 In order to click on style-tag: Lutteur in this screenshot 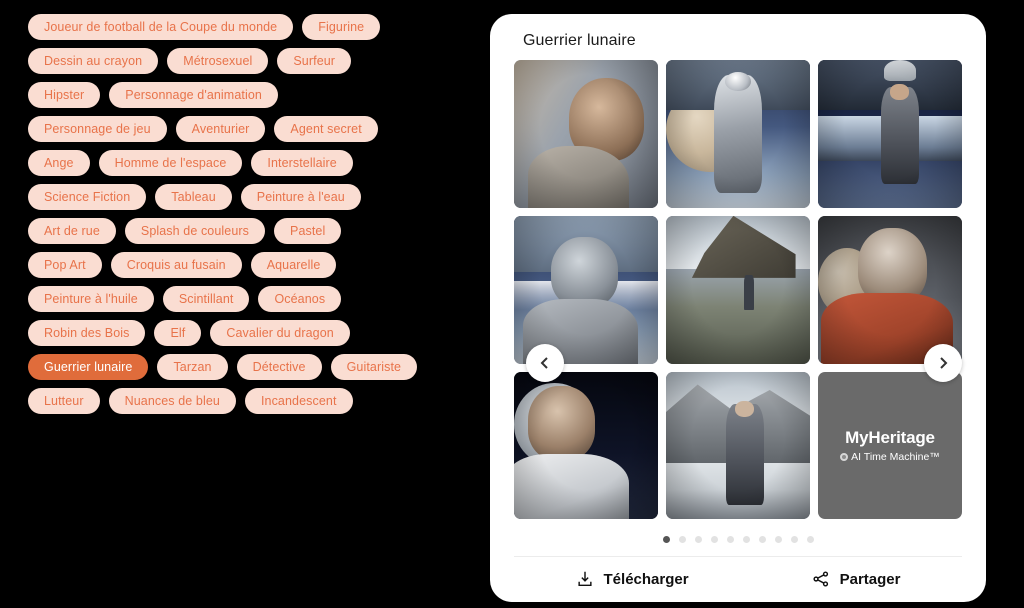, I will do `click(64, 401)`.